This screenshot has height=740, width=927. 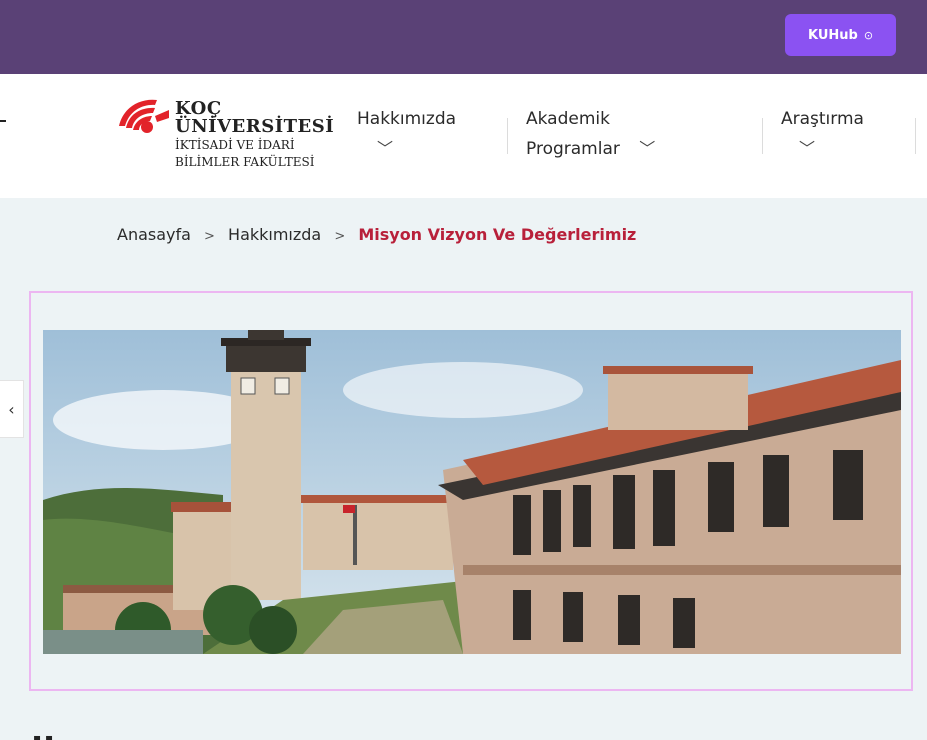 I want to click on nav-item-label-2: Programlar, so click(x=573, y=149).